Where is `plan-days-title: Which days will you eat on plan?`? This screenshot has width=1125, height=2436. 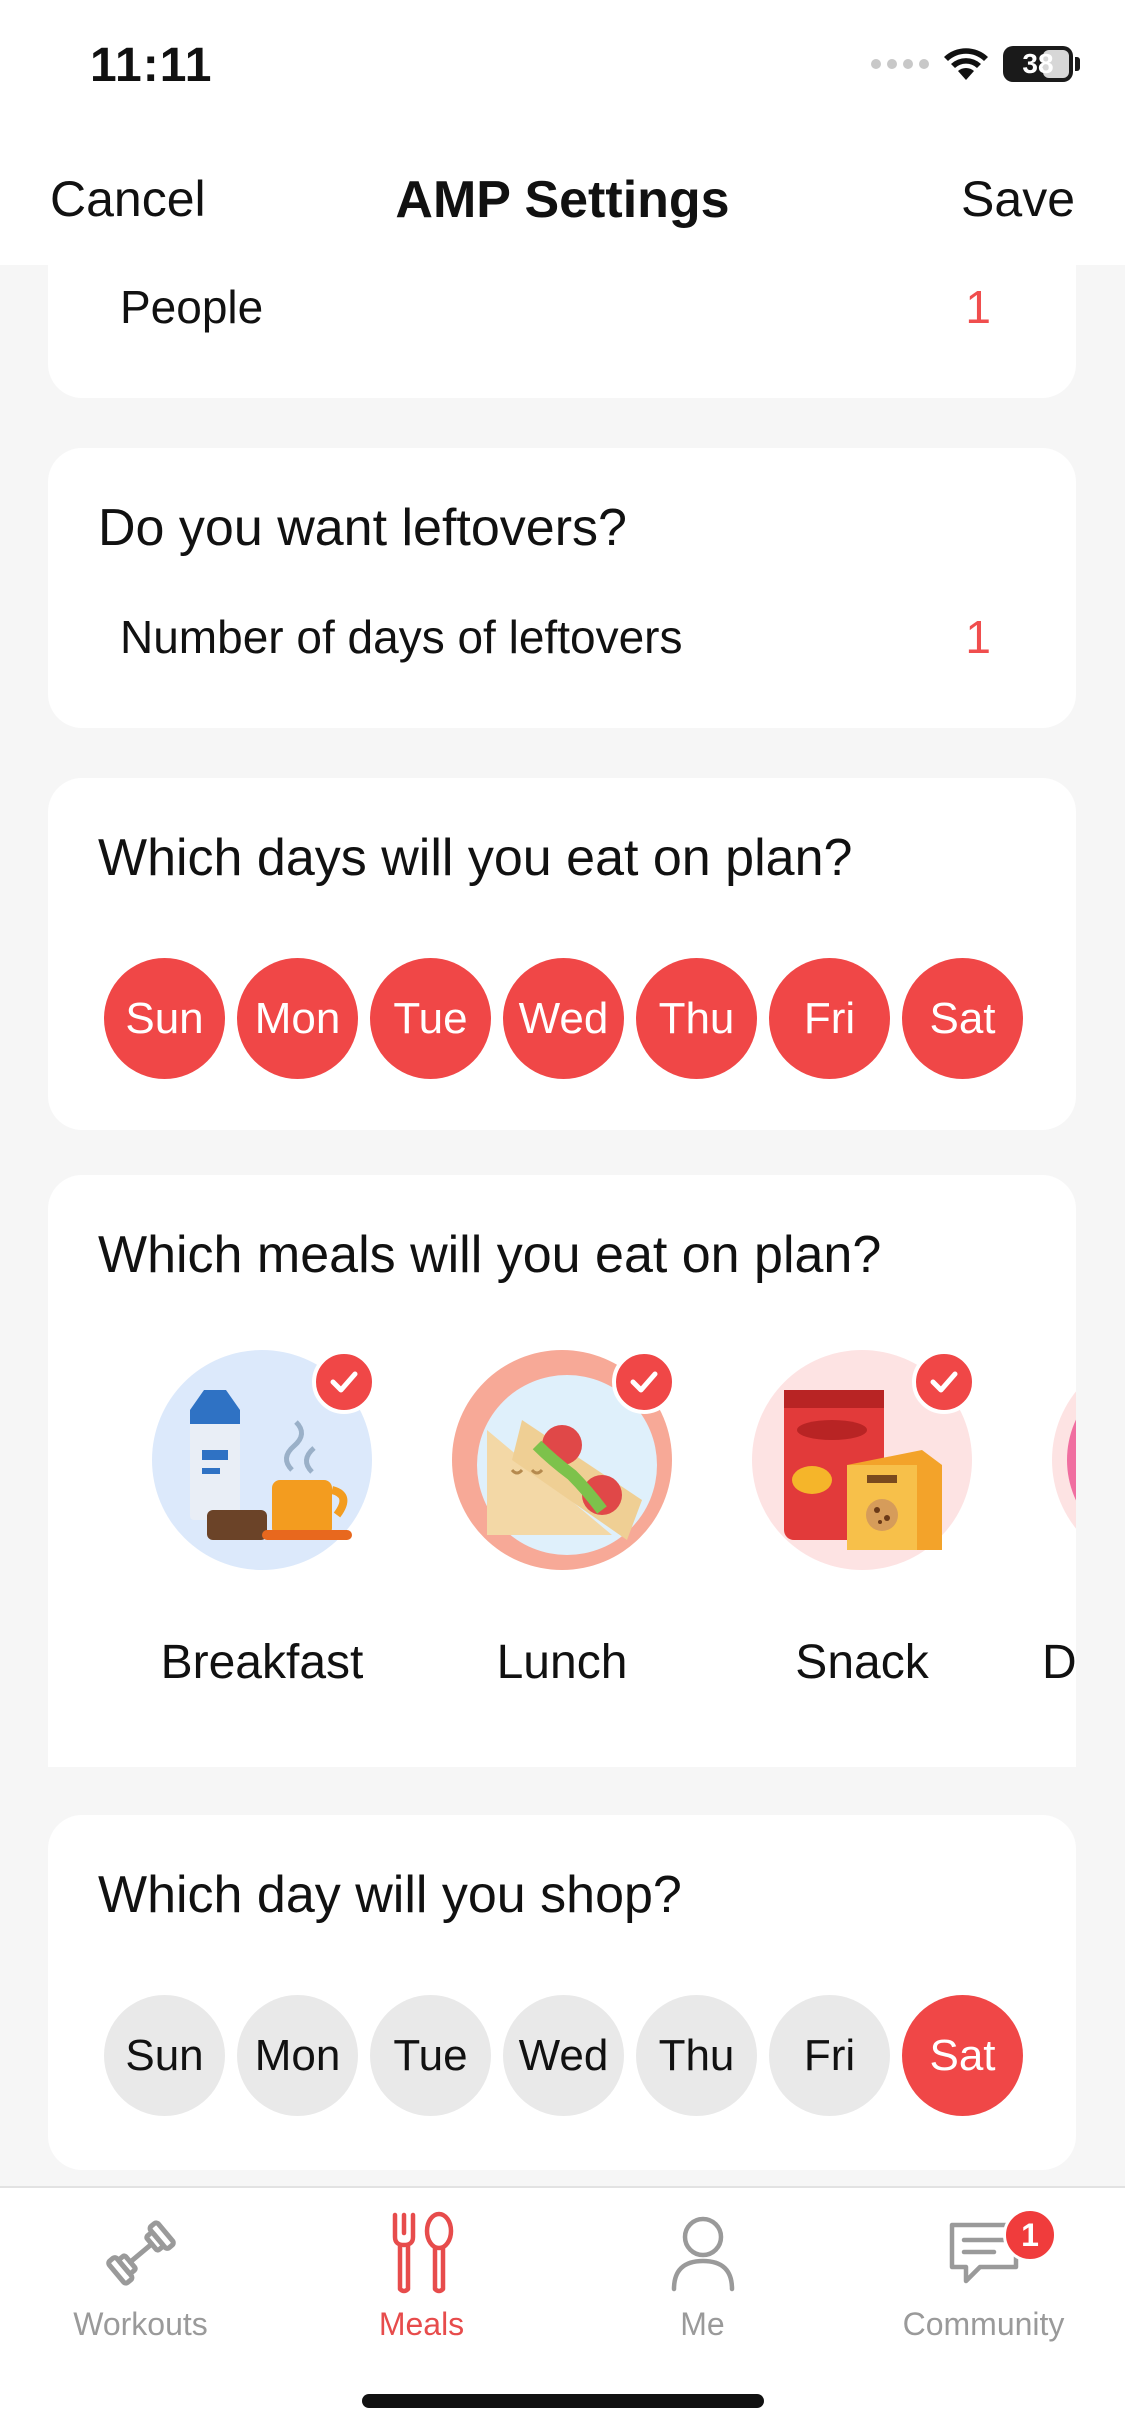
plan-days-title: Which days will you eat on plan? is located at coordinates (475, 858).